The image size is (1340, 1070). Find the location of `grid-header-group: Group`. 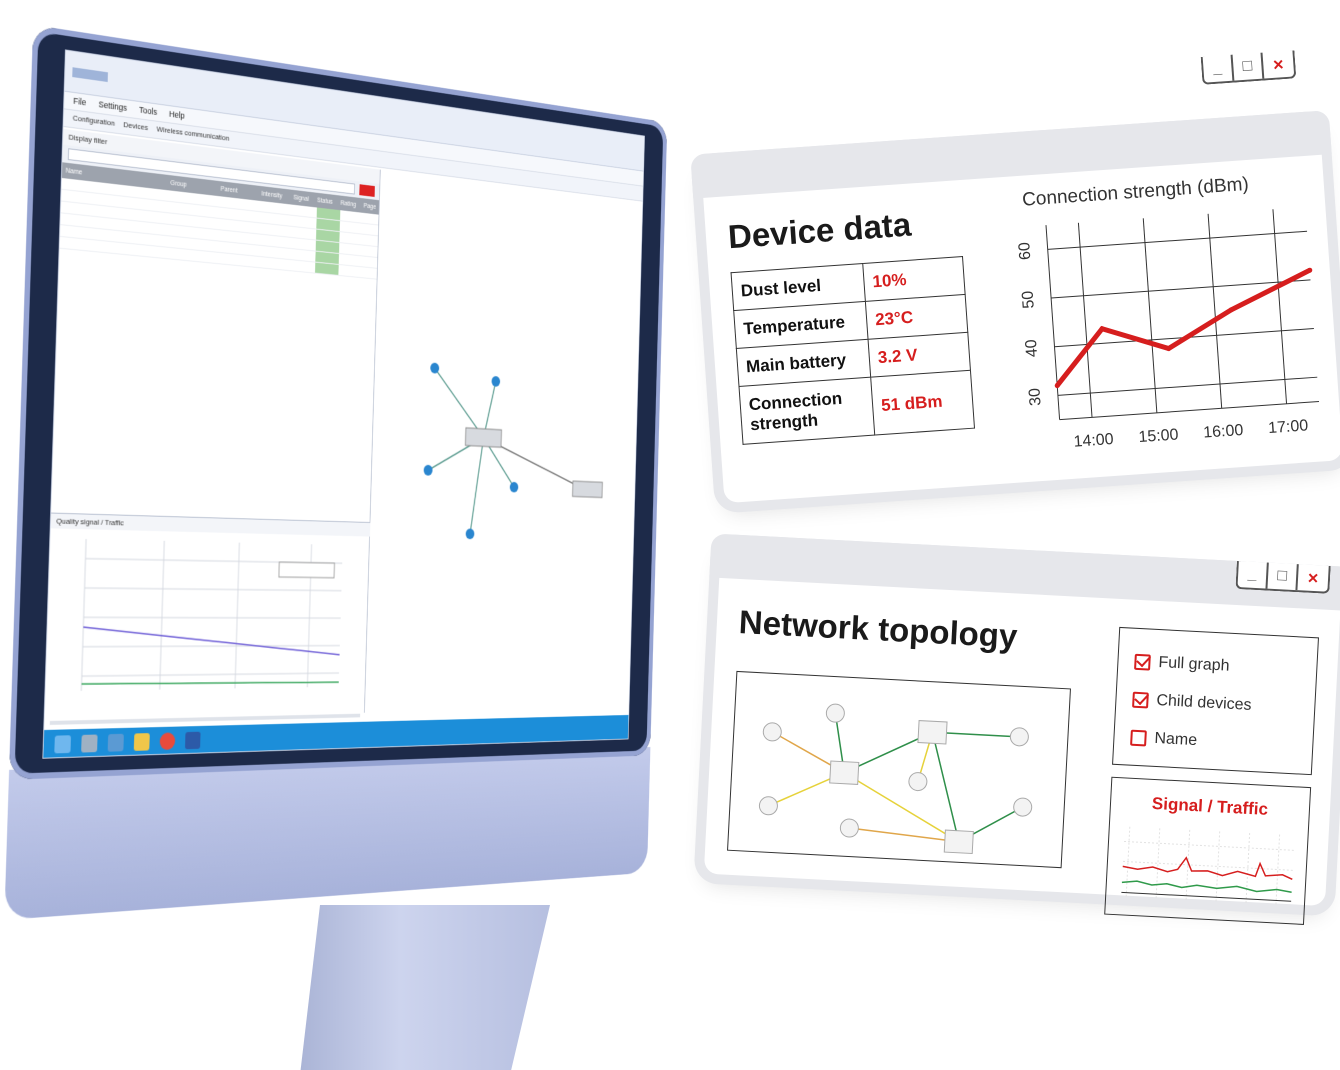

grid-header-group: Group is located at coordinates (195, 186).